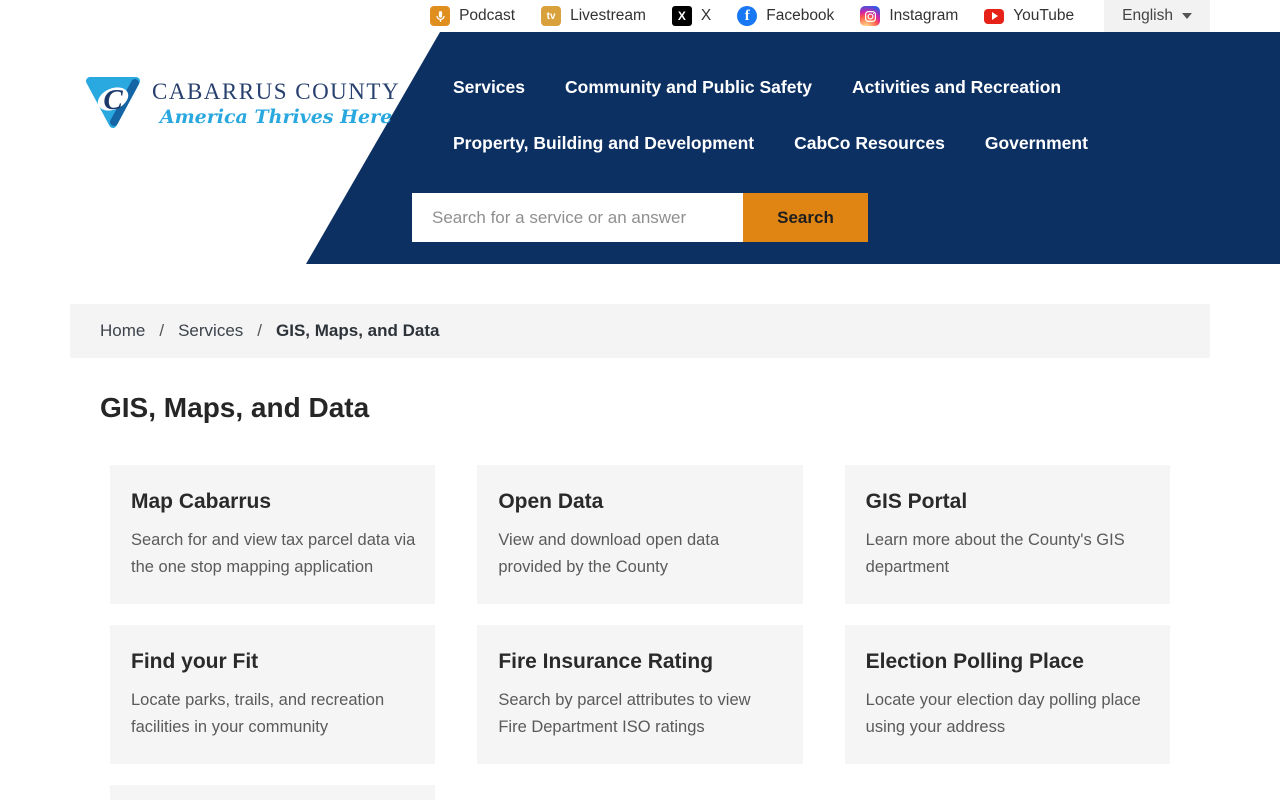  I want to click on topbar-link-instagram: Instagram, so click(909, 16).